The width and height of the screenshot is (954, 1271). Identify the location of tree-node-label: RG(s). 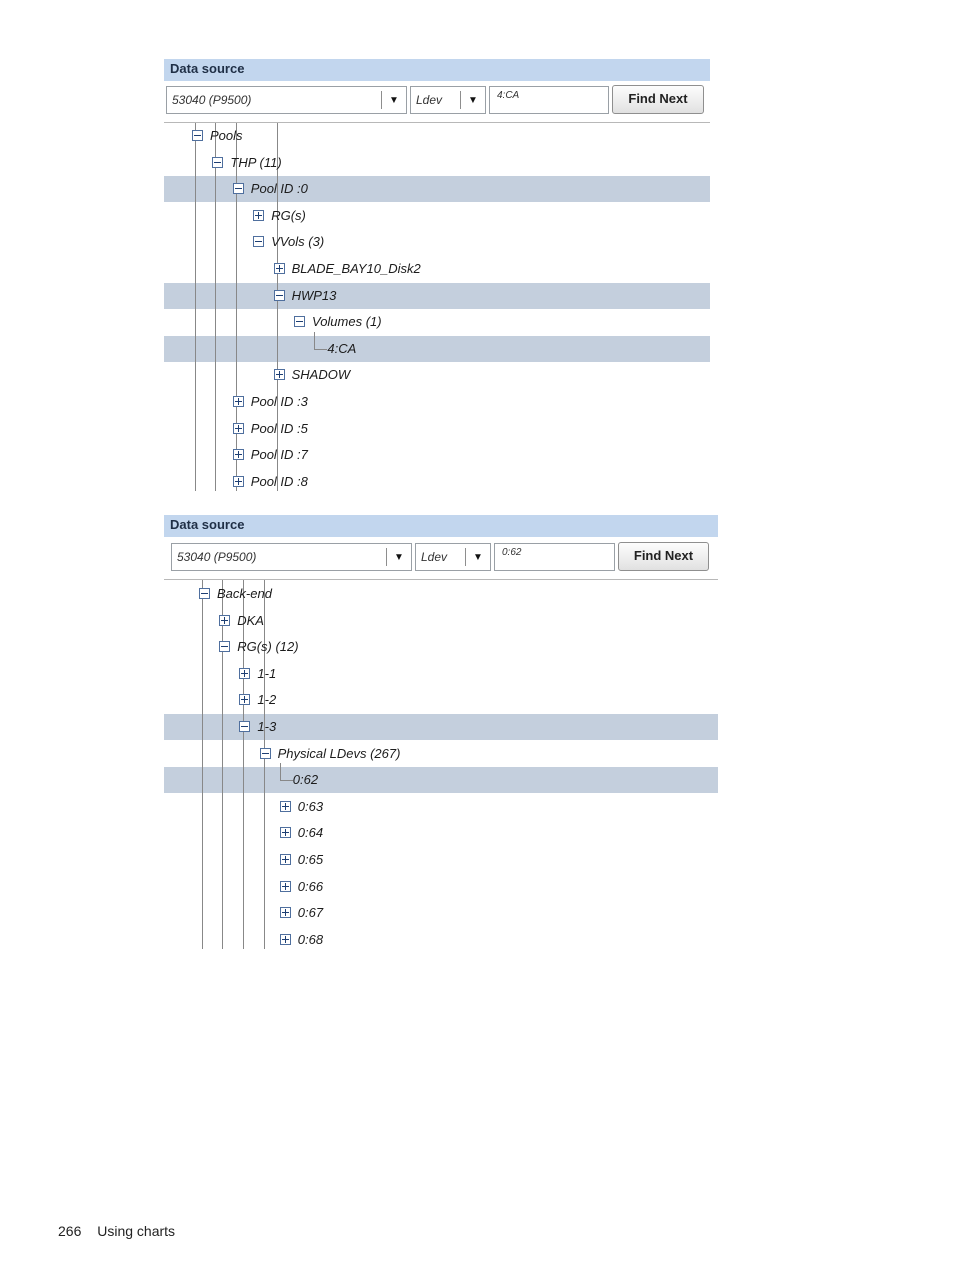
(288, 215).